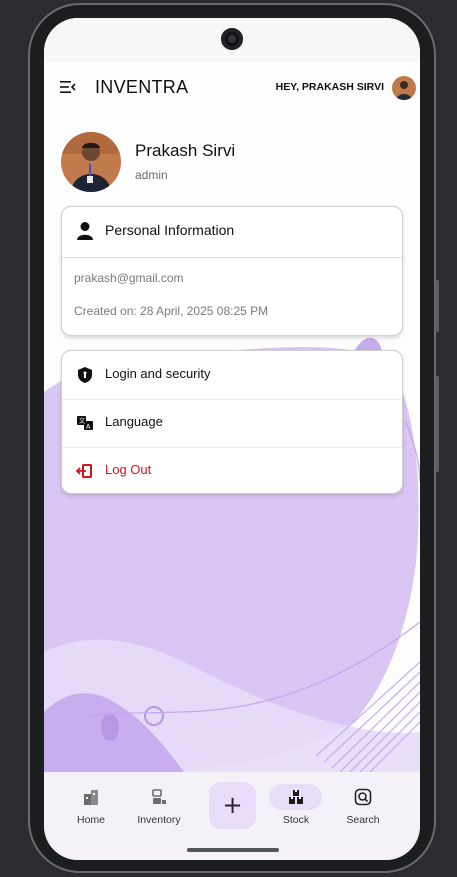 The width and height of the screenshot is (457, 877). What do you see at coordinates (232, 88) in the screenshot?
I see `top-app-bar: INVENTRA HEY, PRAKASH SIRVI` at bounding box center [232, 88].